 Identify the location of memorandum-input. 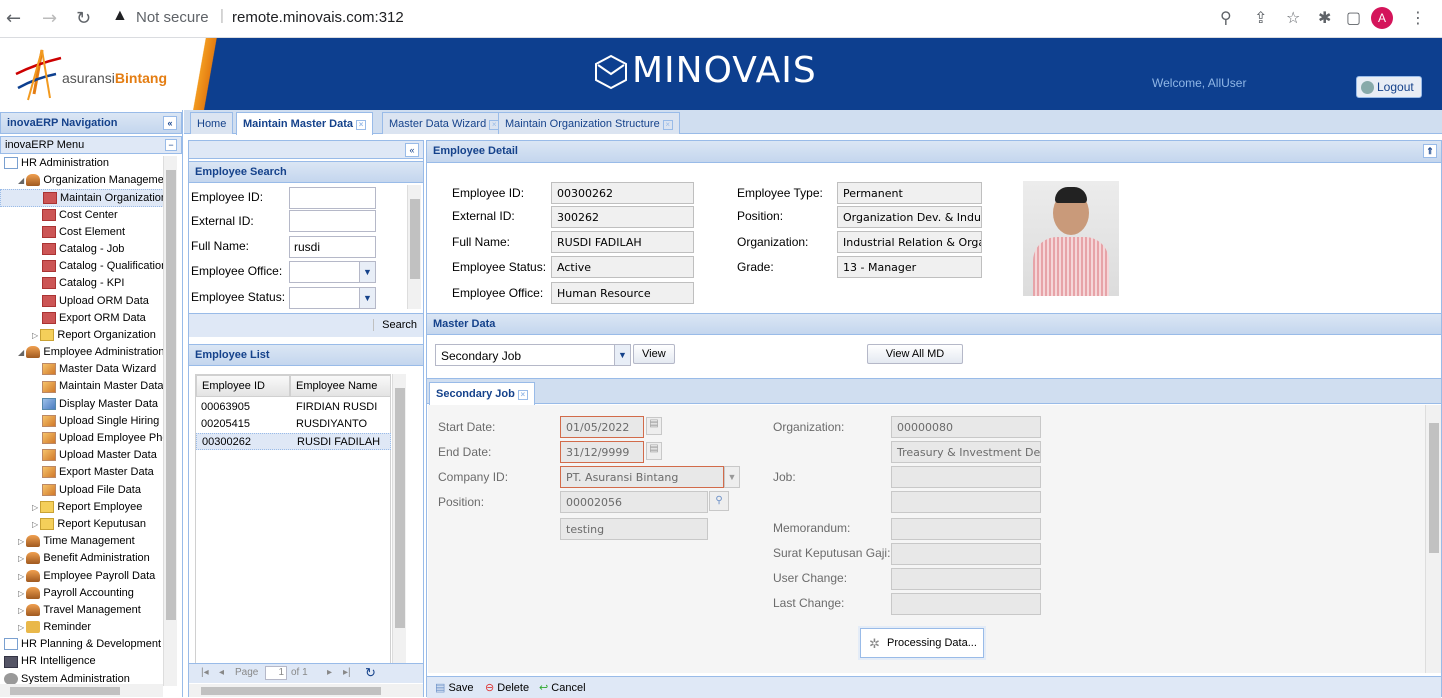
(966, 529).